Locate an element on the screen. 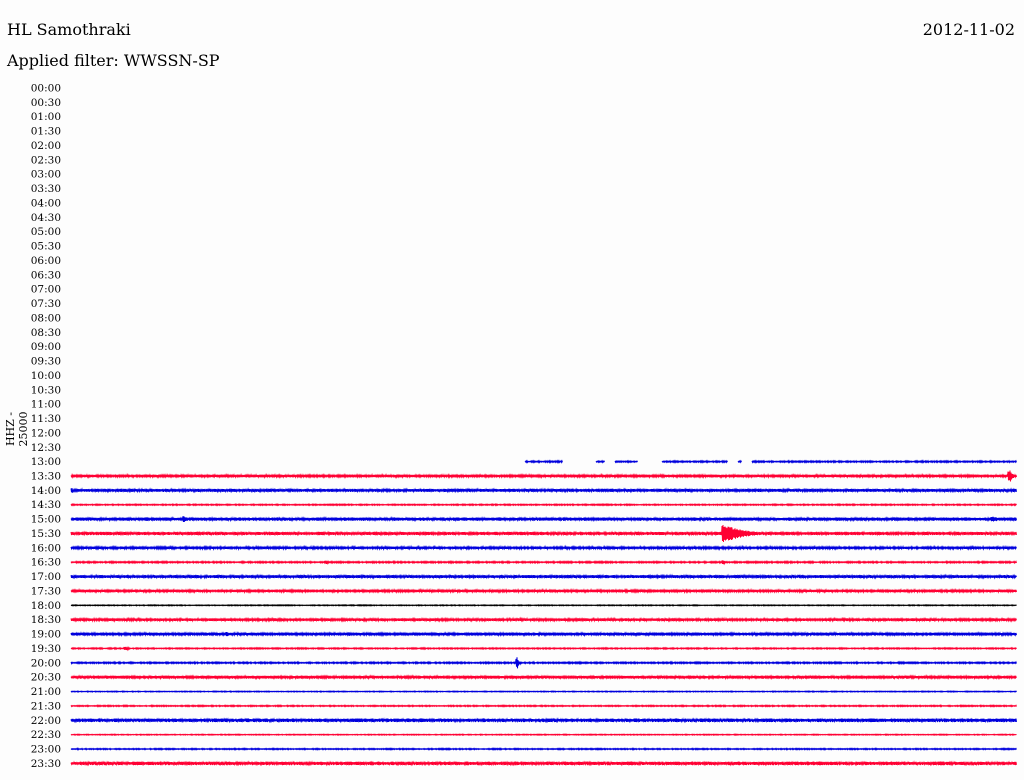 The height and width of the screenshot is (780, 1024). time-tick-label: 07:30 is located at coordinates (46, 304).